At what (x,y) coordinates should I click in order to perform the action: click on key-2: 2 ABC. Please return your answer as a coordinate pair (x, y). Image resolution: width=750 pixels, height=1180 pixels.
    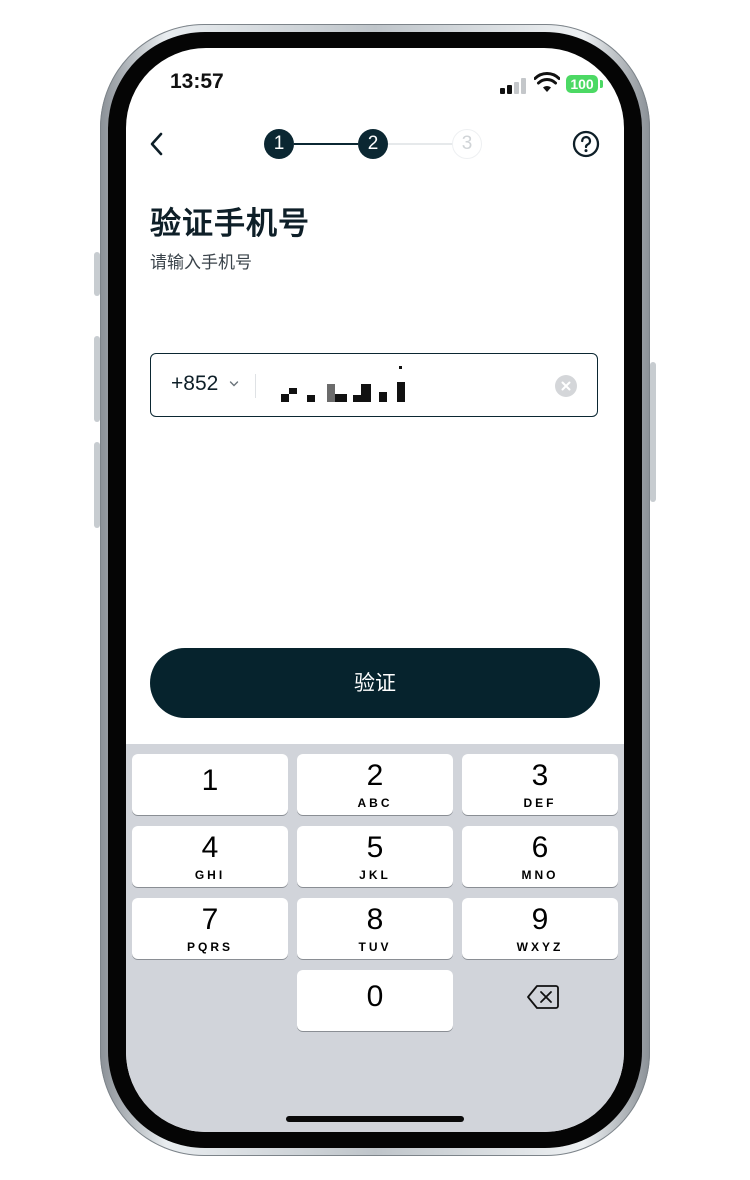
    Looking at the image, I should click on (375, 784).